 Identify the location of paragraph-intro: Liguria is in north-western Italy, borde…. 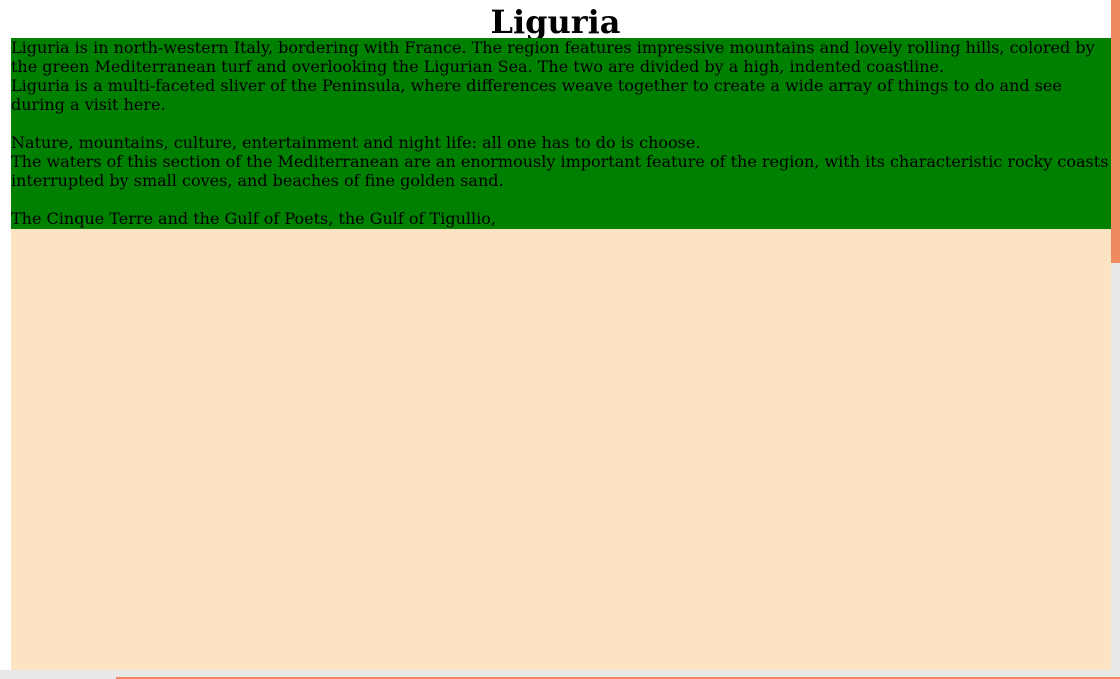
(553, 57).